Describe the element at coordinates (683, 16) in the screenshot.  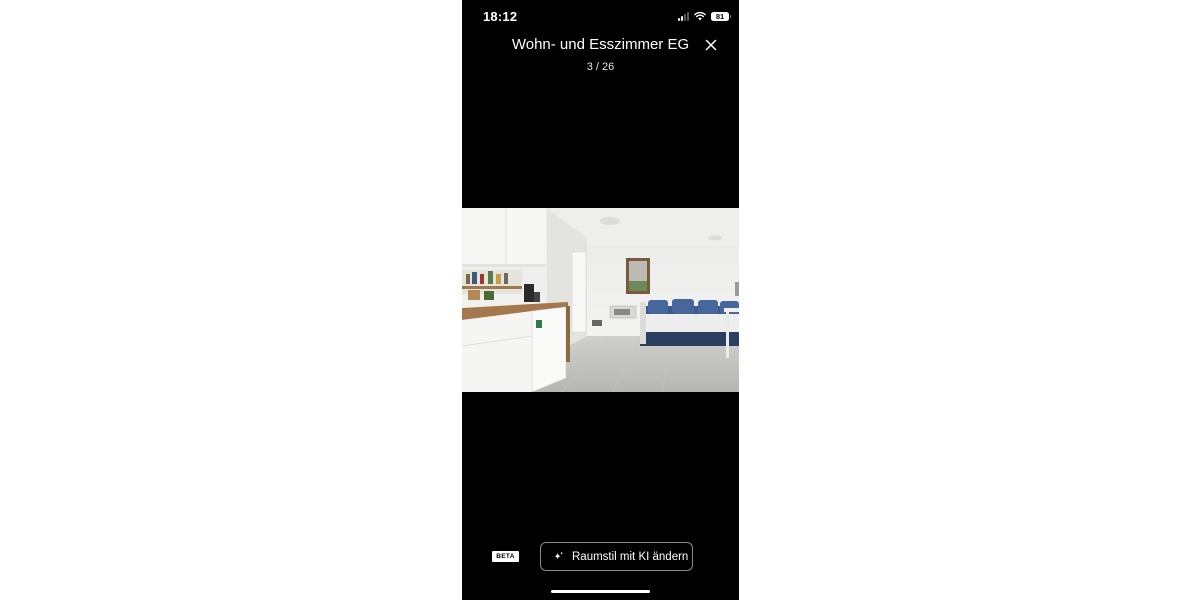
I see `signal-icon` at that location.